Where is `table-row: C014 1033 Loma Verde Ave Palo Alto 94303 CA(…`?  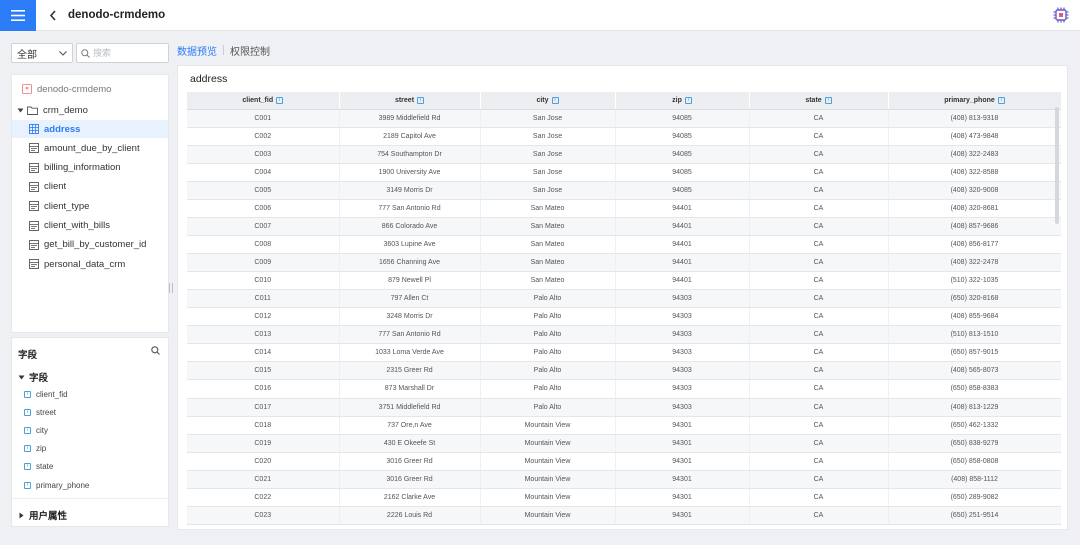
table-row: C014 1033 Loma Verde Ave Palo Alto 94303 CA(… is located at coordinates (624, 353).